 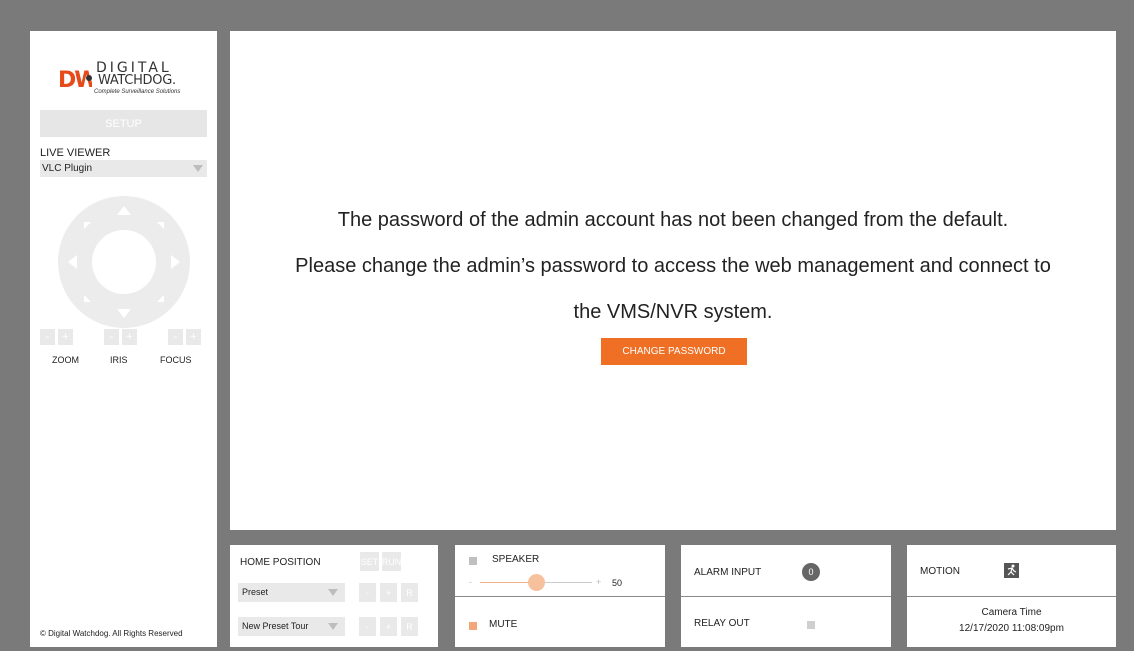 What do you see at coordinates (137, 92) in the screenshot?
I see `brand-tagline: Complete Surveillance Solutions` at bounding box center [137, 92].